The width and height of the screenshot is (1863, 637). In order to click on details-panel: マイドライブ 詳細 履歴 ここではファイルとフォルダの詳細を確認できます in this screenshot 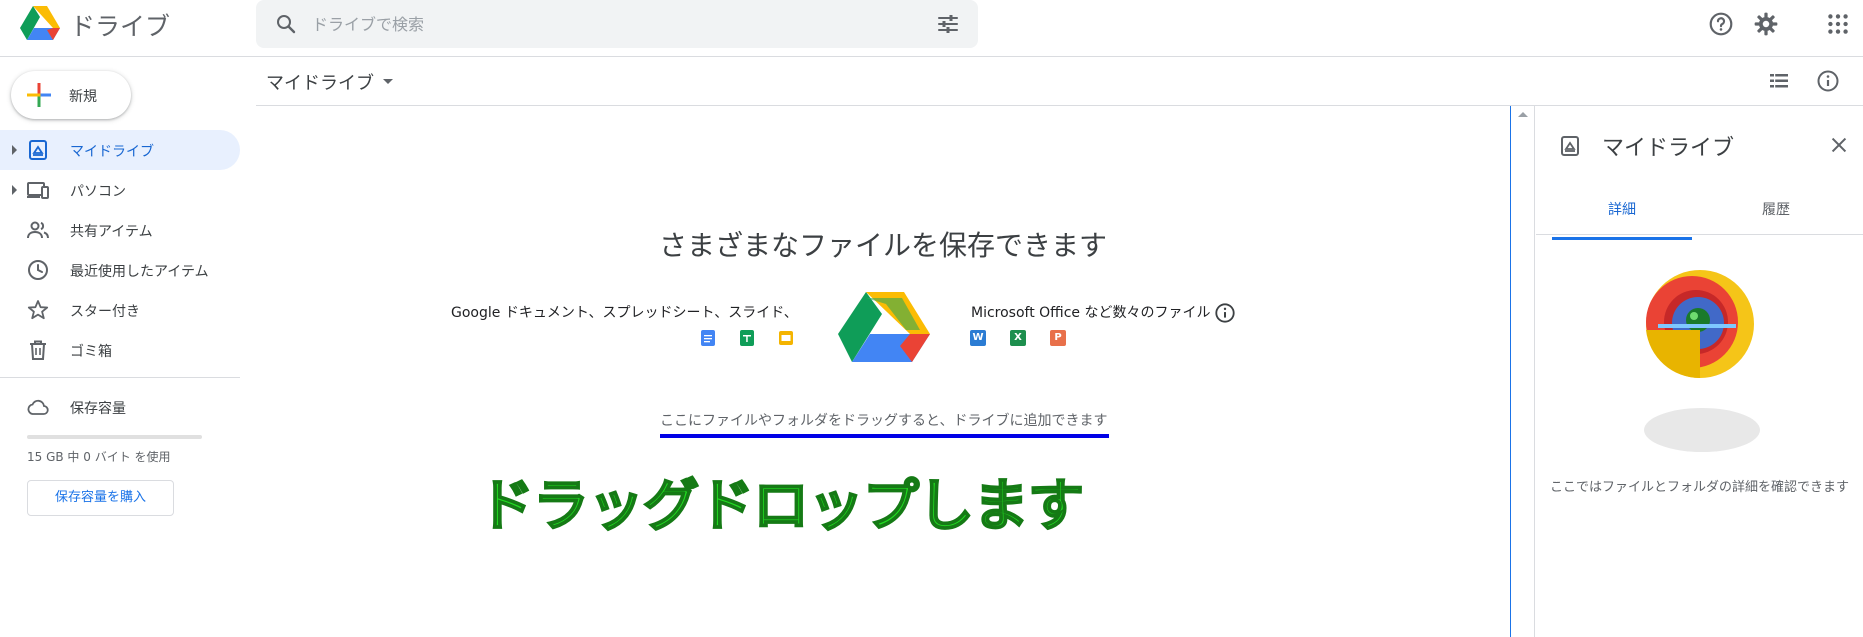, I will do `click(1699, 371)`.